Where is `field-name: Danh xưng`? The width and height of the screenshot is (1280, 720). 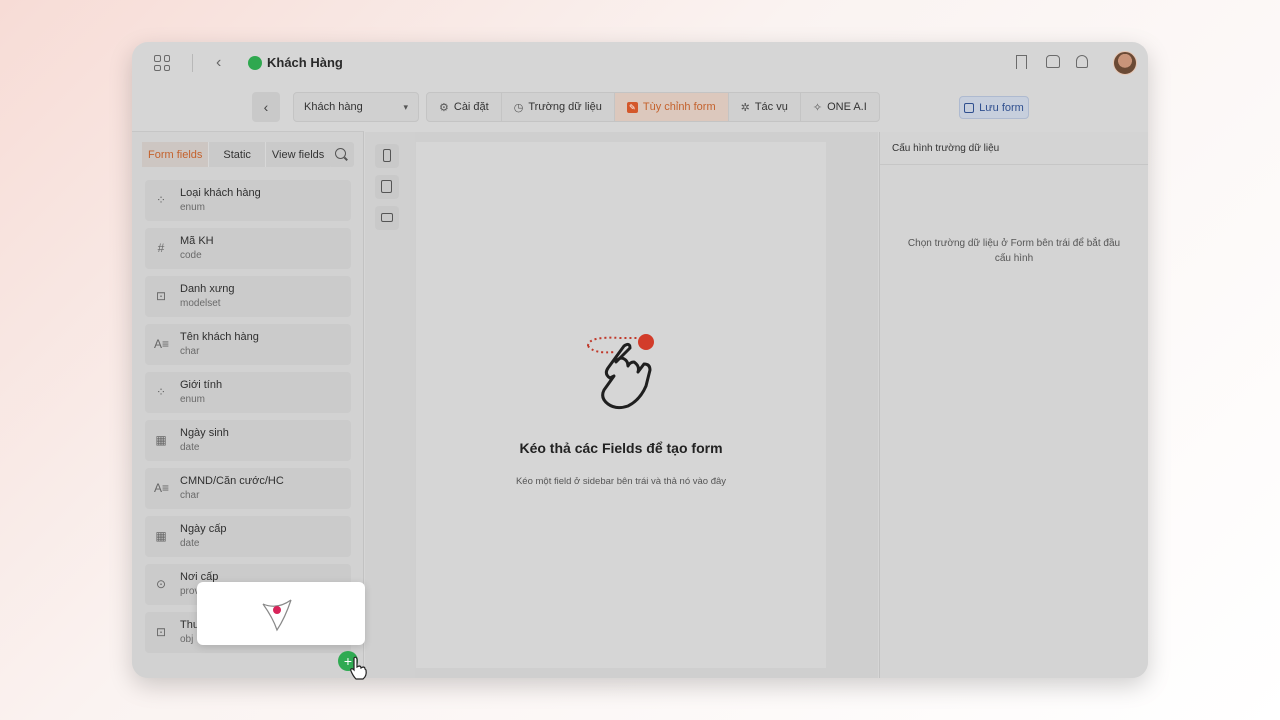 field-name: Danh xưng is located at coordinates (207, 289).